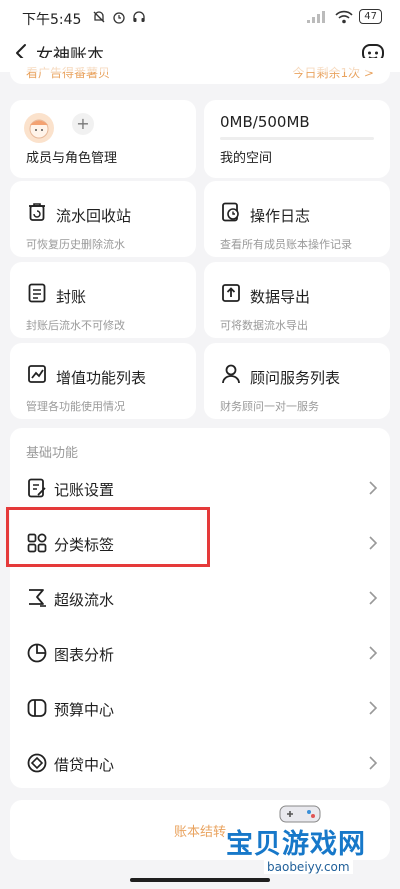  Describe the element at coordinates (99, 17) in the screenshot. I see `mute-bell-icon` at that location.